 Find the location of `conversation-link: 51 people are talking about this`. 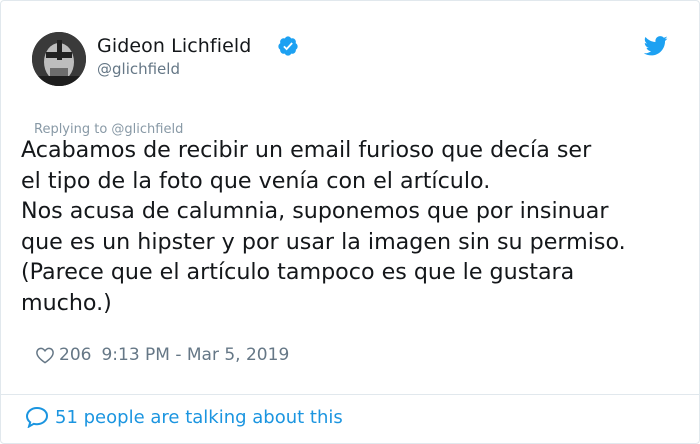

conversation-link: 51 people are talking about this is located at coordinates (184, 417).